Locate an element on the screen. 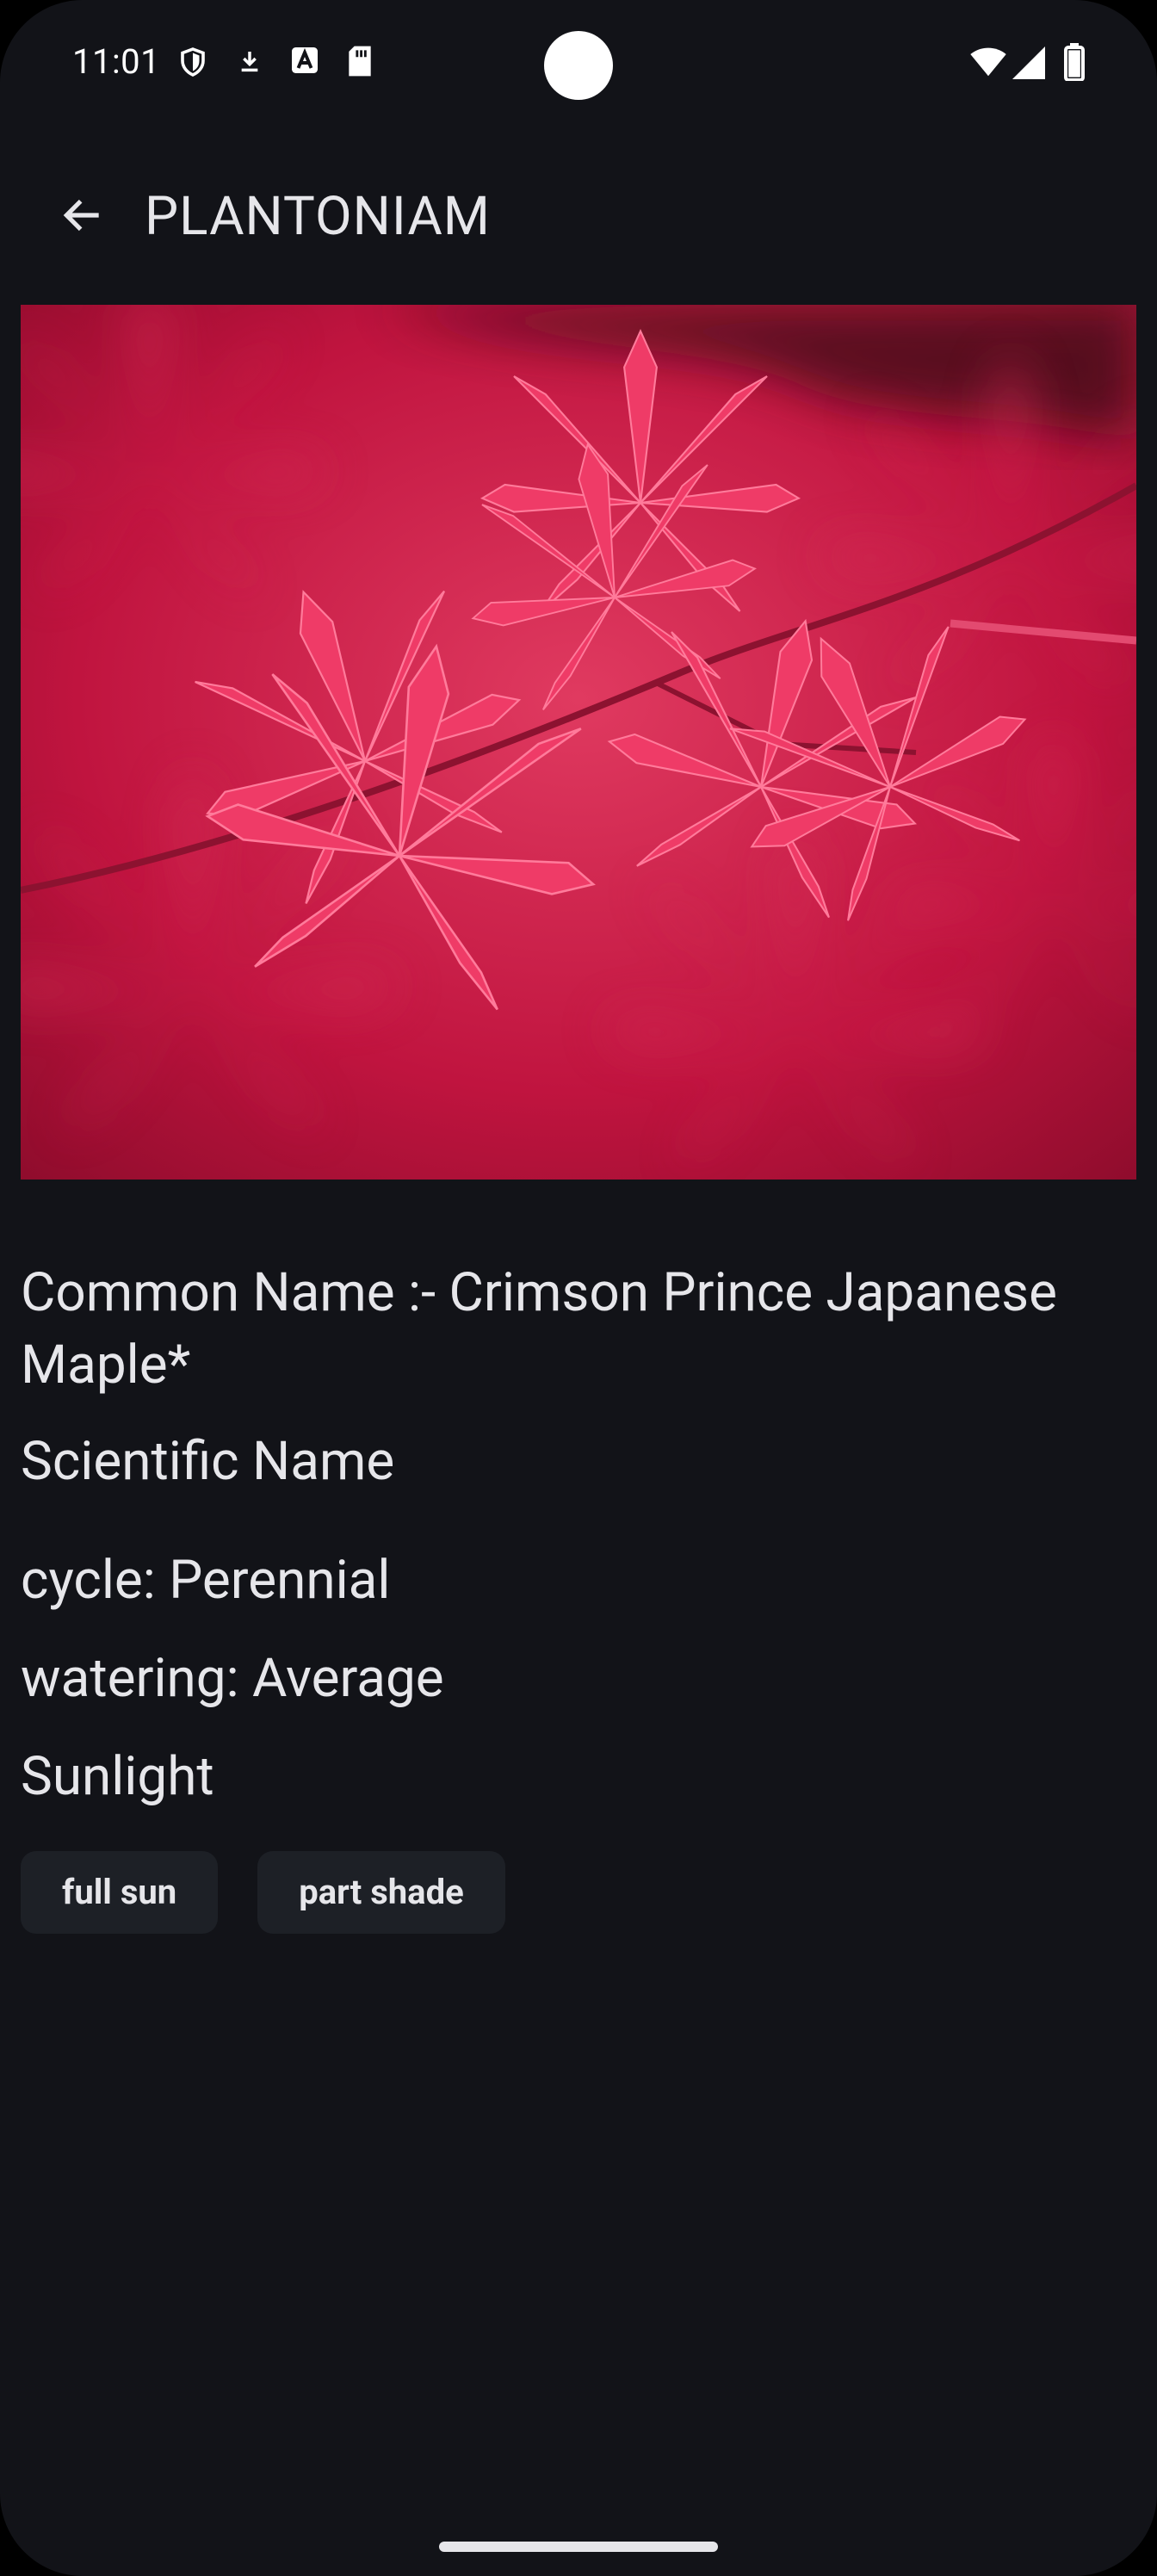 The height and width of the screenshot is (2576, 1157). status-time: 11:01 is located at coordinates (117, 62).